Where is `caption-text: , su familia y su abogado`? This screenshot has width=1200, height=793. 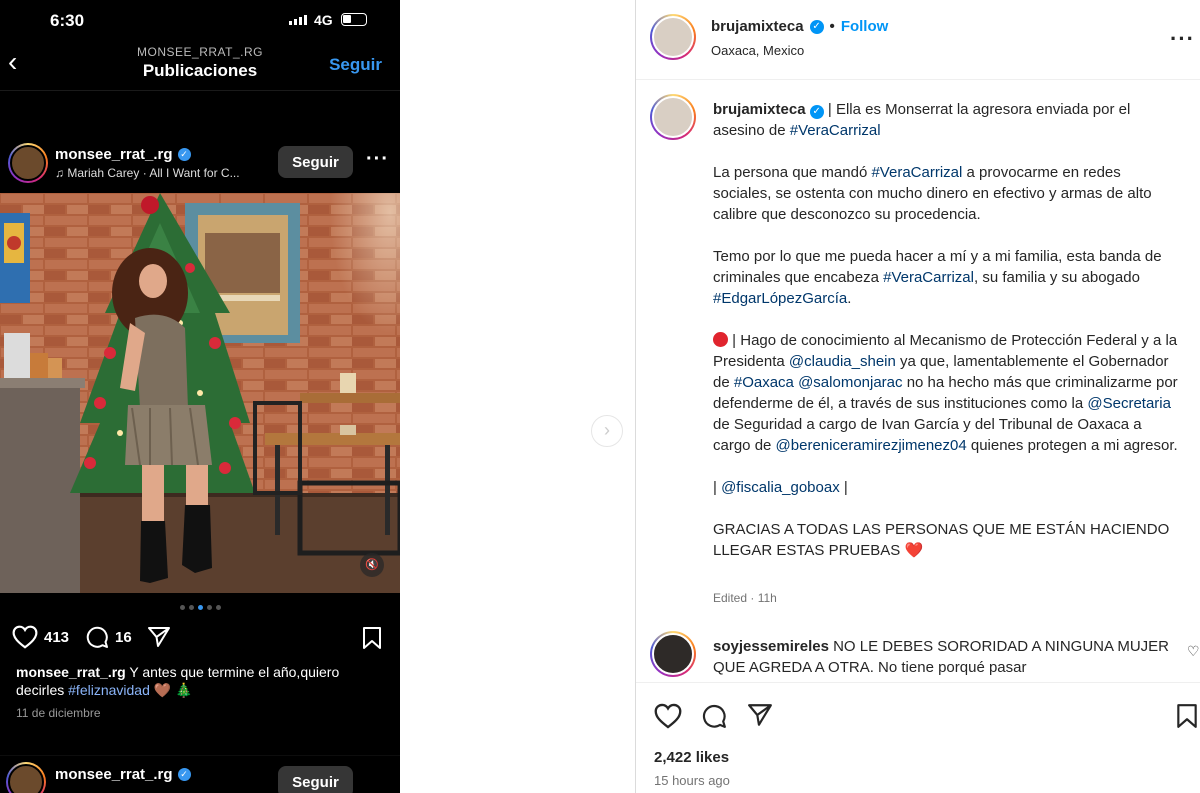 caption-text: , su familia y su abogado is located at coordinates (1056, 277).